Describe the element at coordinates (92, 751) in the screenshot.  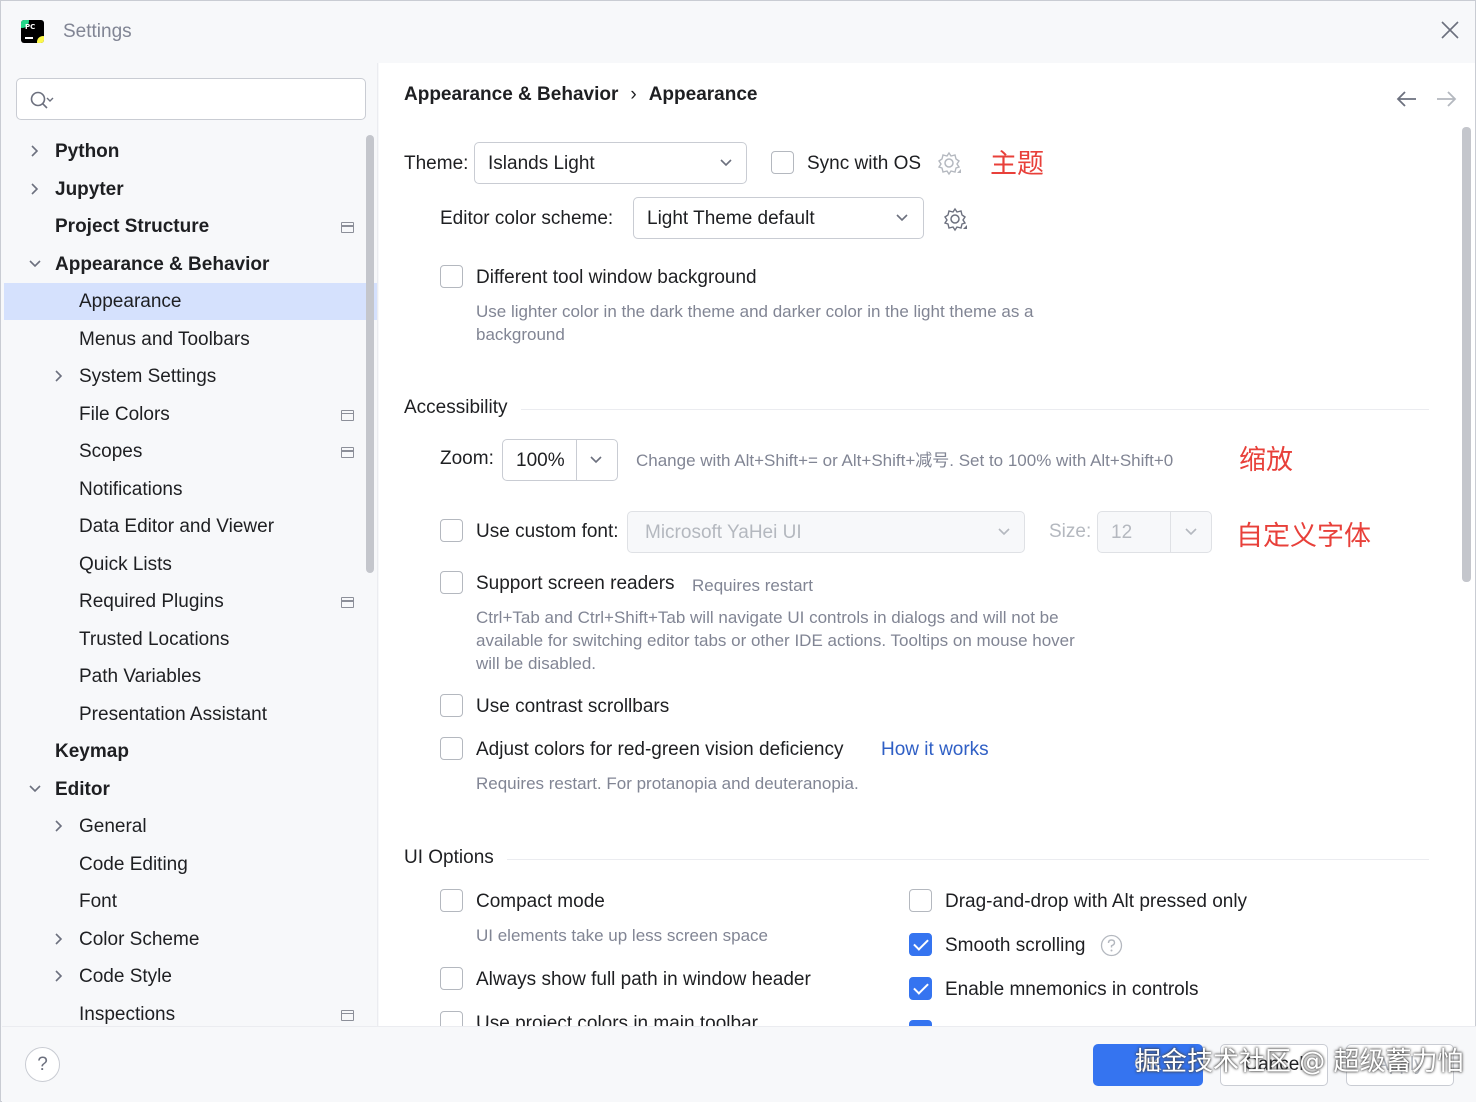
I see `sidebar-item-label: Keymap` at that location.